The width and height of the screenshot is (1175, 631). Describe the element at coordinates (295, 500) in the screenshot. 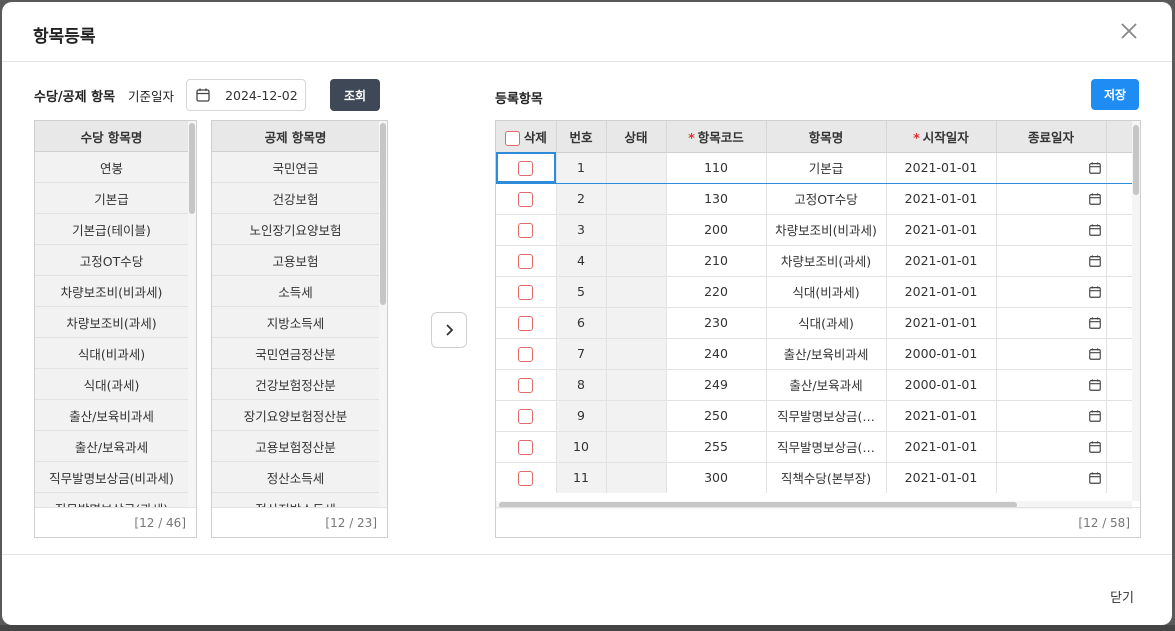

I see `list-item: 정산지방소득세` at that location.